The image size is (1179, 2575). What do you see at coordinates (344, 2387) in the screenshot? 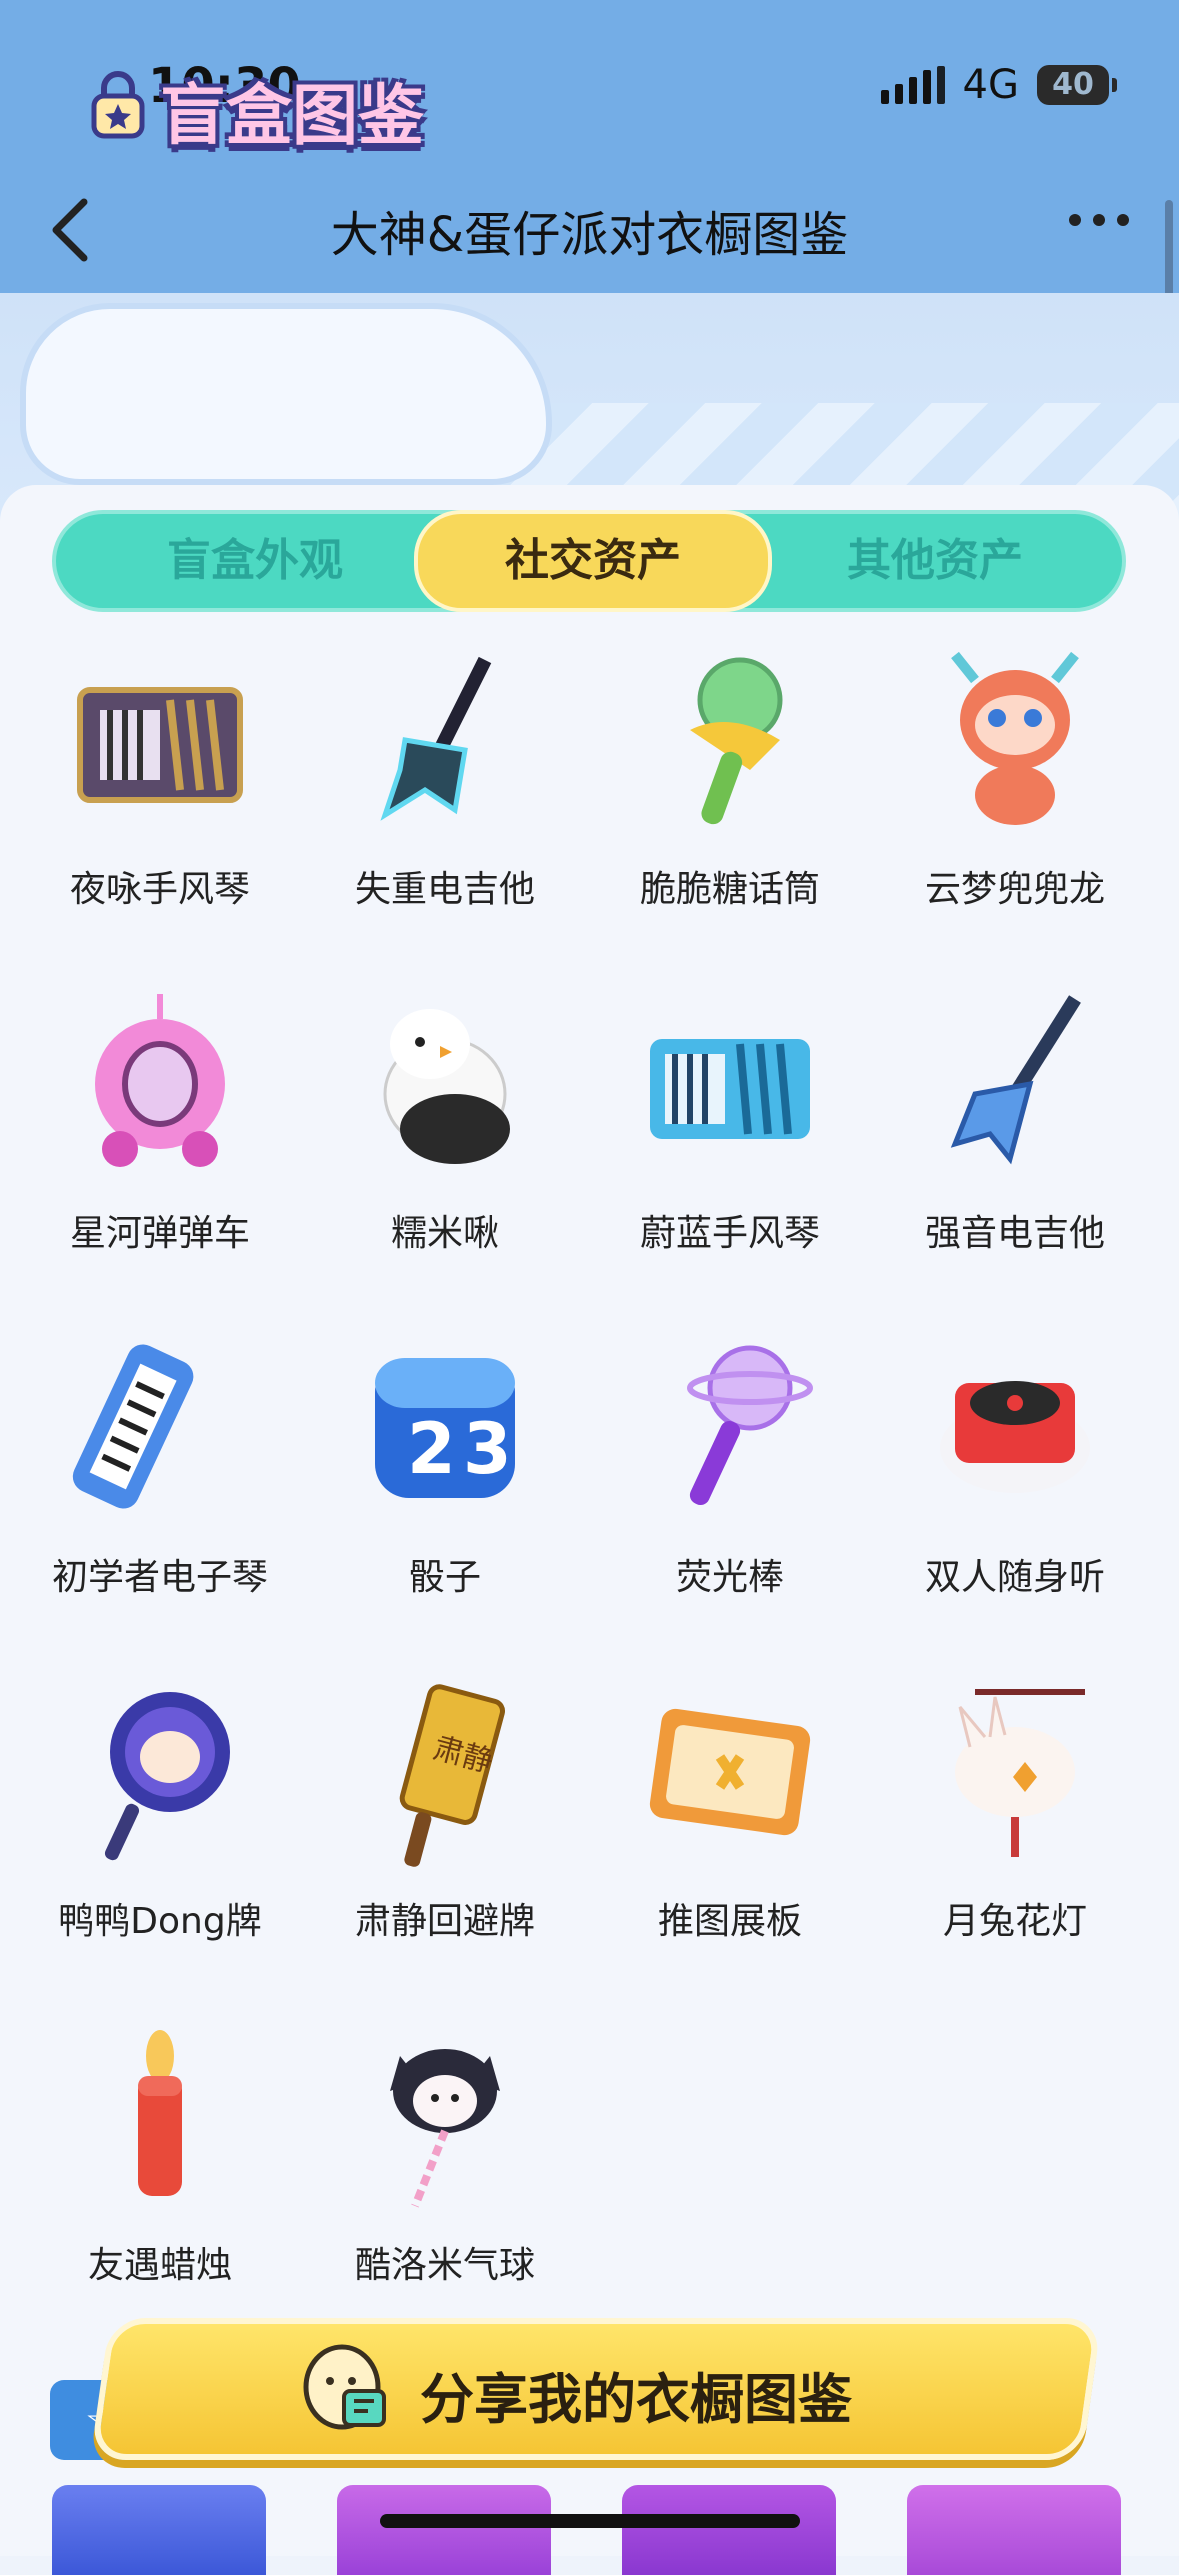
I see `egg-mascot-icon` at bounding box center [344, 2387].